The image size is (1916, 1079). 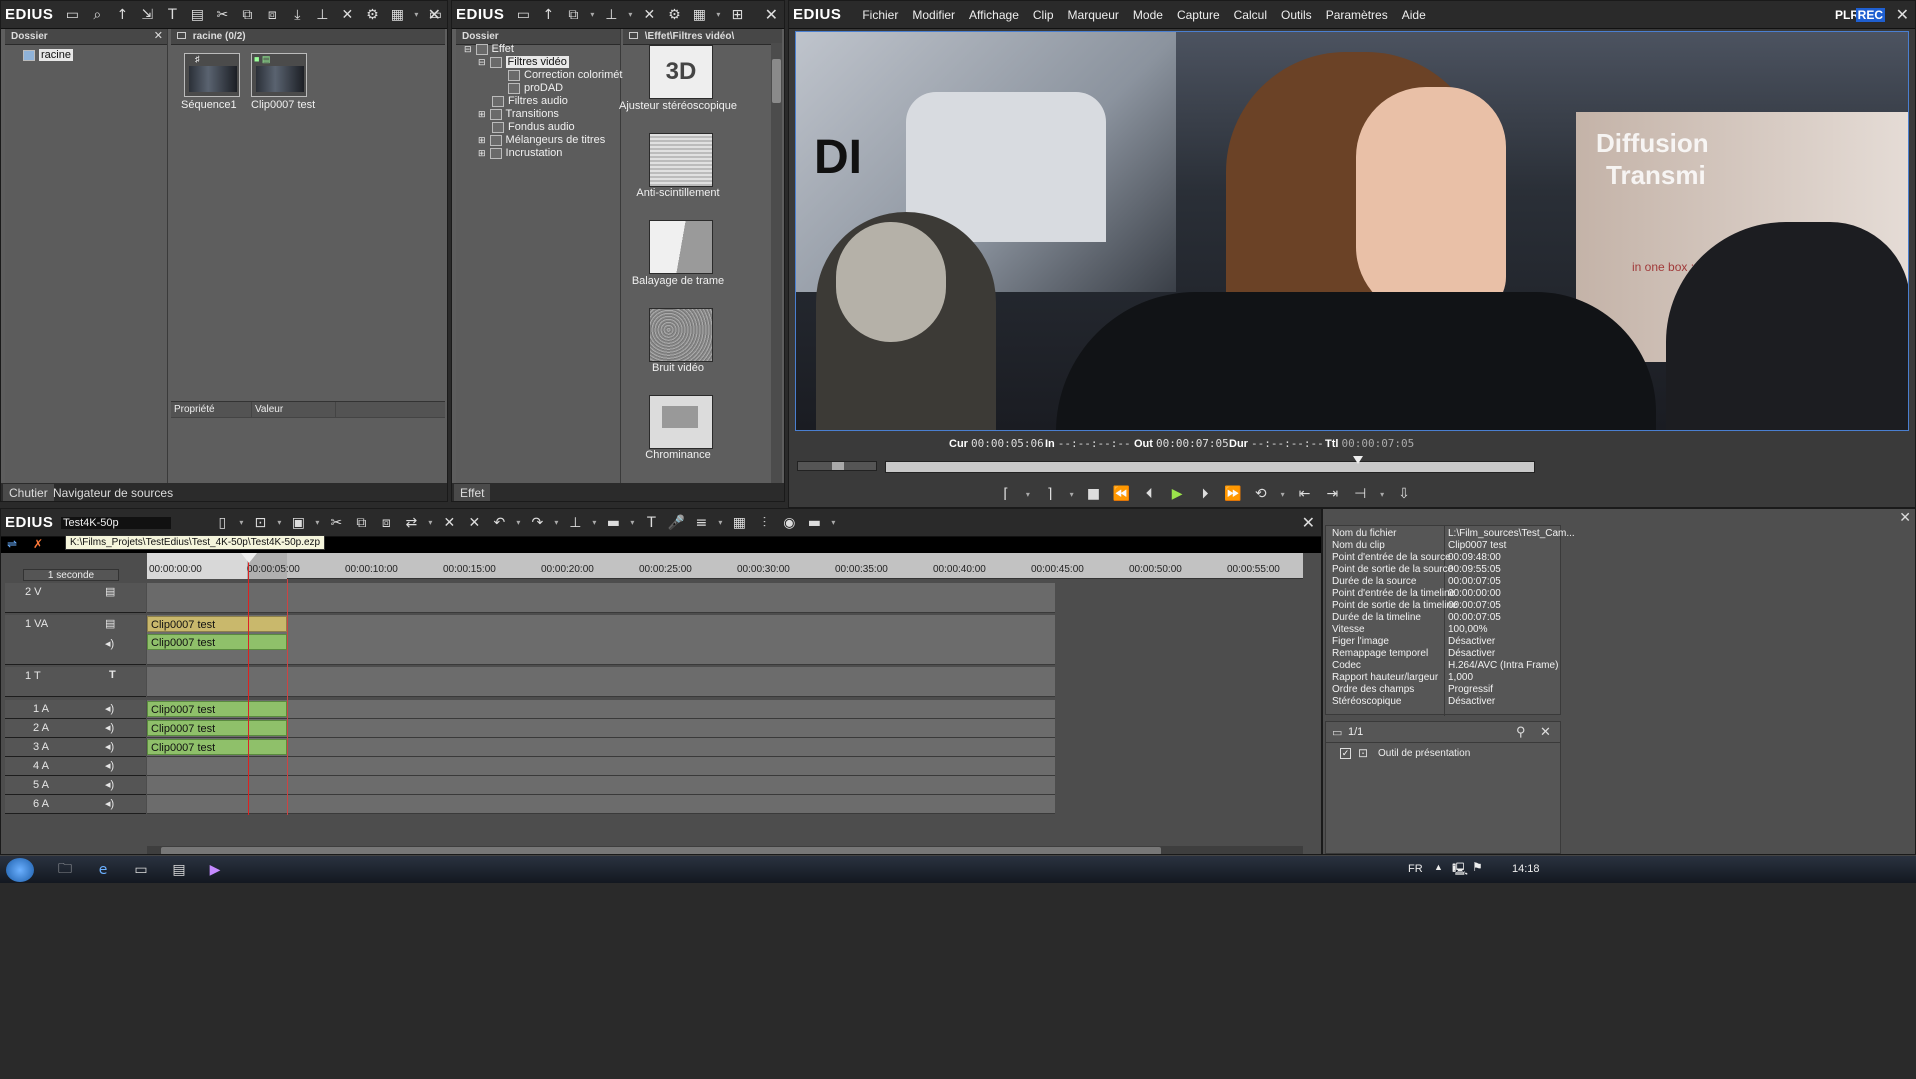 I want to click on menu-affichage: Affichage, so click(x=994, y=15).